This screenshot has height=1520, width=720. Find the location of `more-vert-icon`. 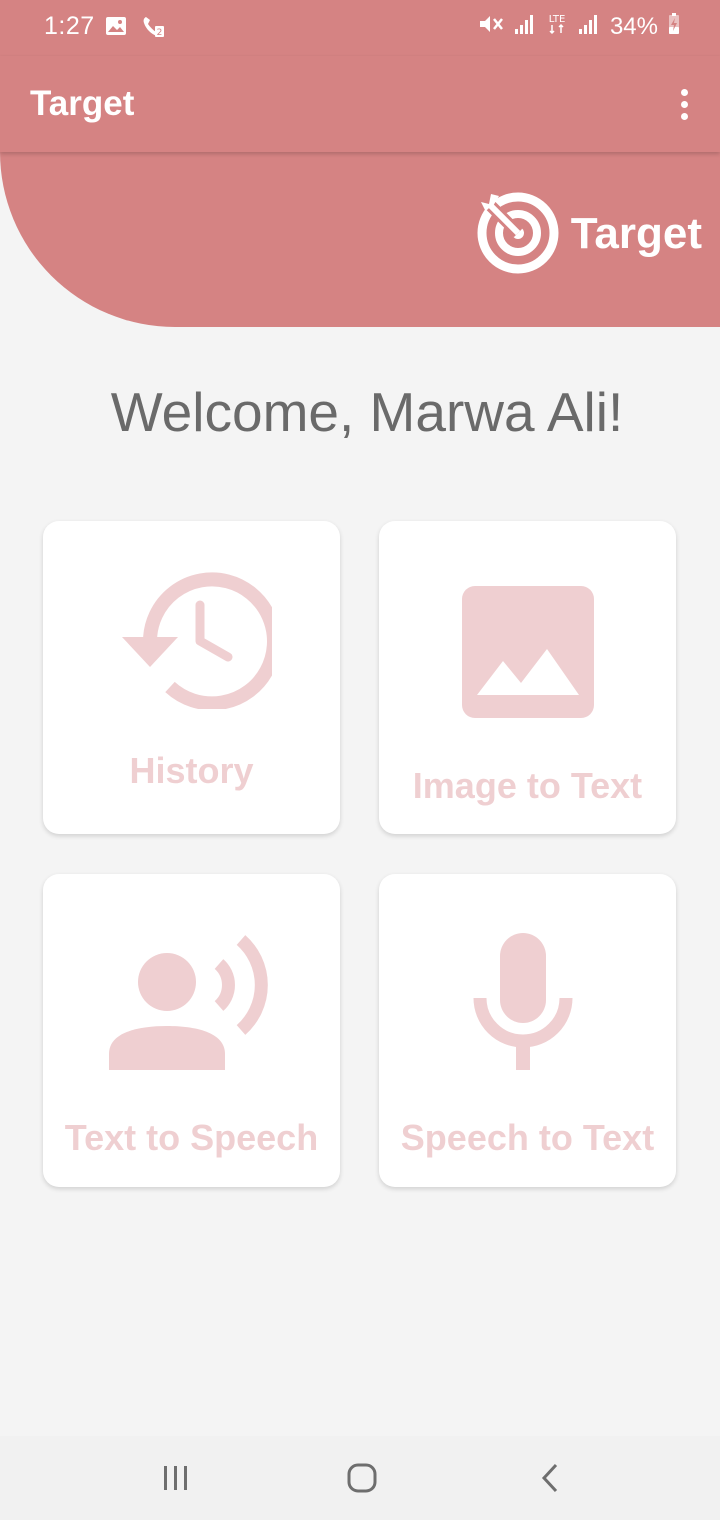

more-vert-icon is located at coordinates (684, 104).